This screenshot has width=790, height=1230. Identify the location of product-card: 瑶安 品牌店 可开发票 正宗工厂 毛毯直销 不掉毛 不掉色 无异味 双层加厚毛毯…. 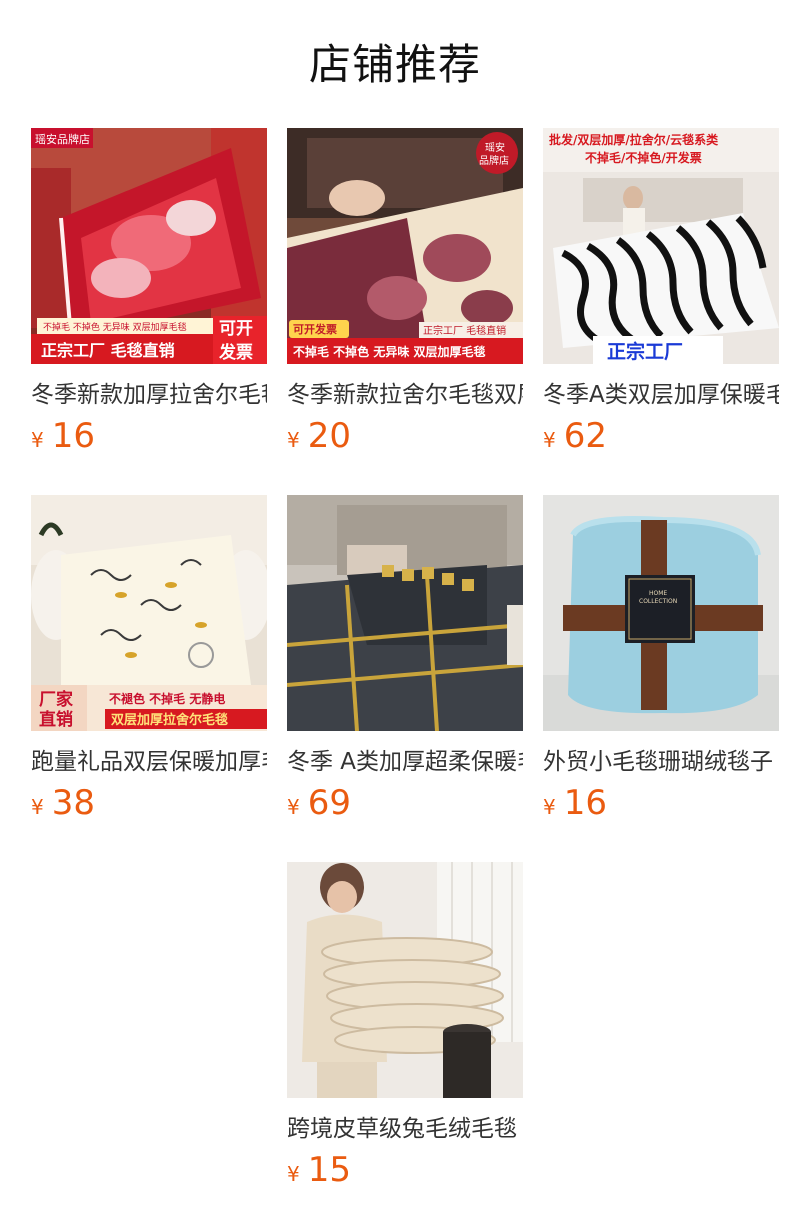
(405, 292).